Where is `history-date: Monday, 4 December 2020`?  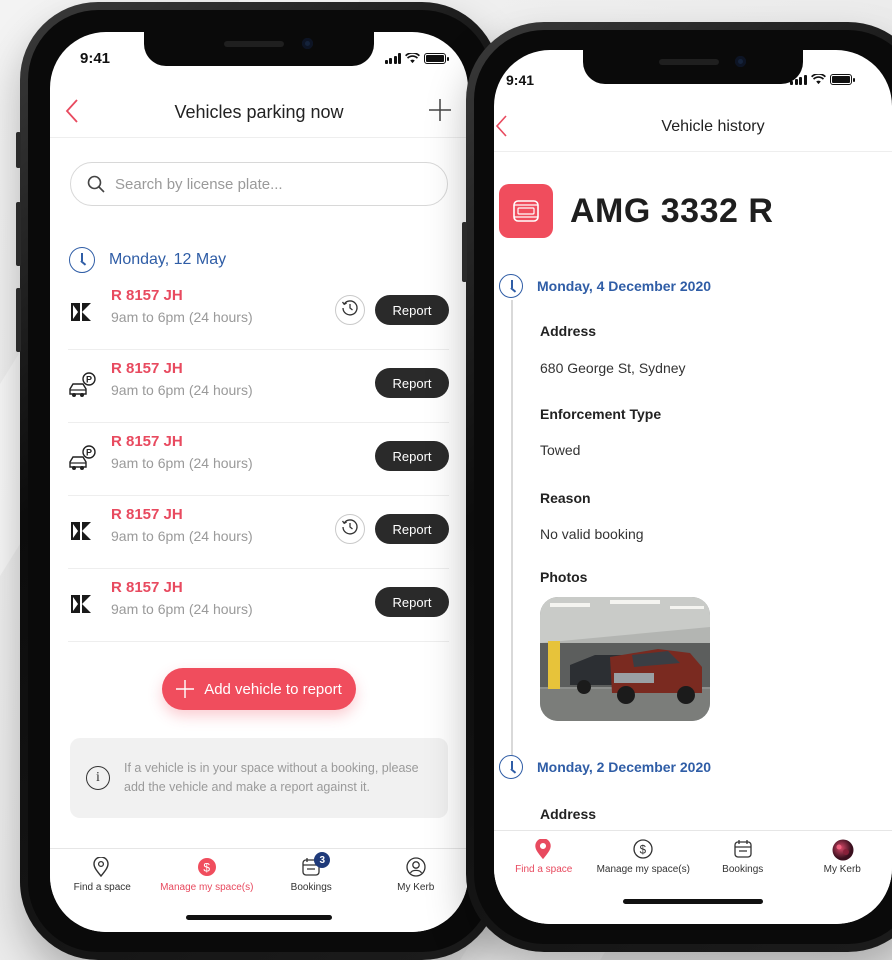 history-date: Monday, 4 December 2020 is located at coordinates (605, 286).